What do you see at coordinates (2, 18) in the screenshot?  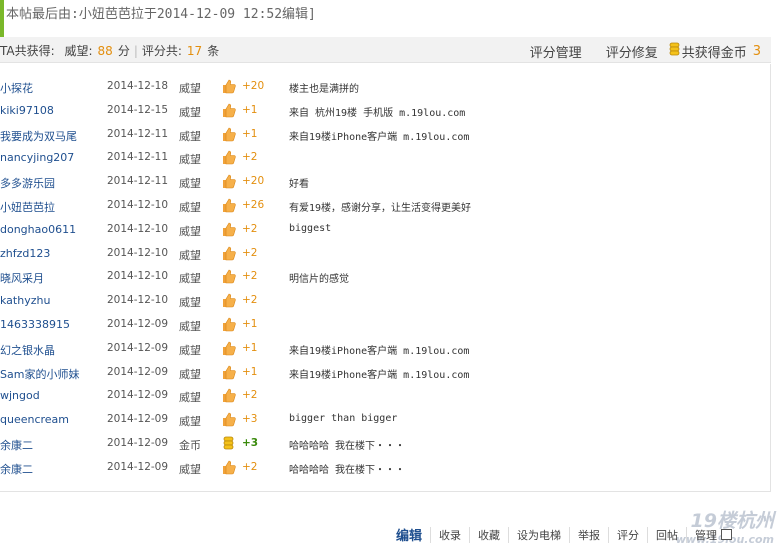 I see `post-accent-bar` at bounding box center [2, 18].